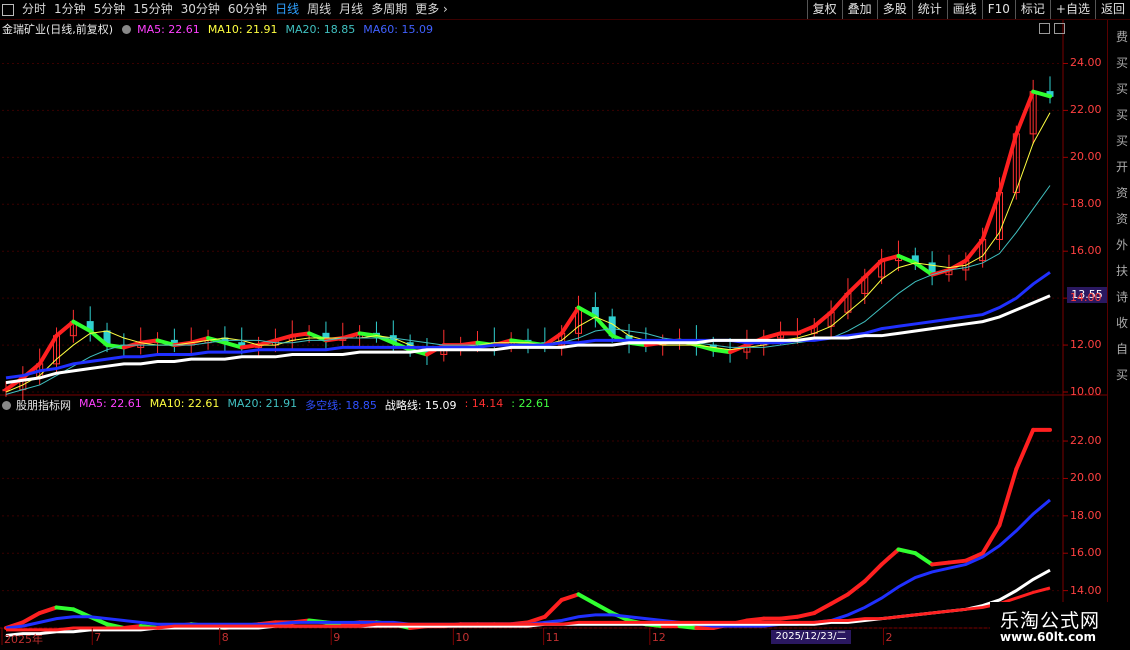 The image size is (1130, 650). What do you see at coordinates (58, 29) in the screenshot?
I see `stock-title: 金瑞矿业(日线,前复权)` at bounding box center [58, 29].